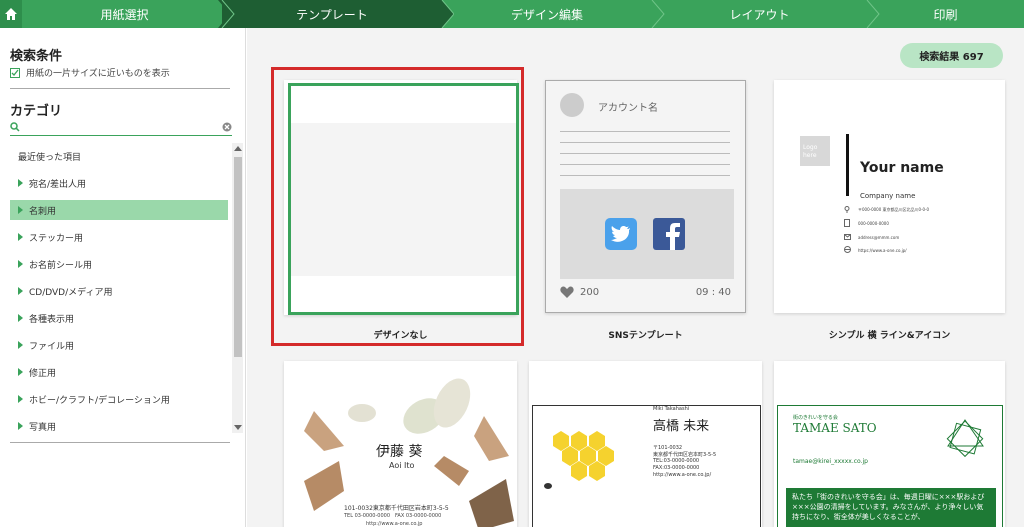  Describe the element at coordinates (847, 237) in the screenshot. I see `mail-icon` at that location.